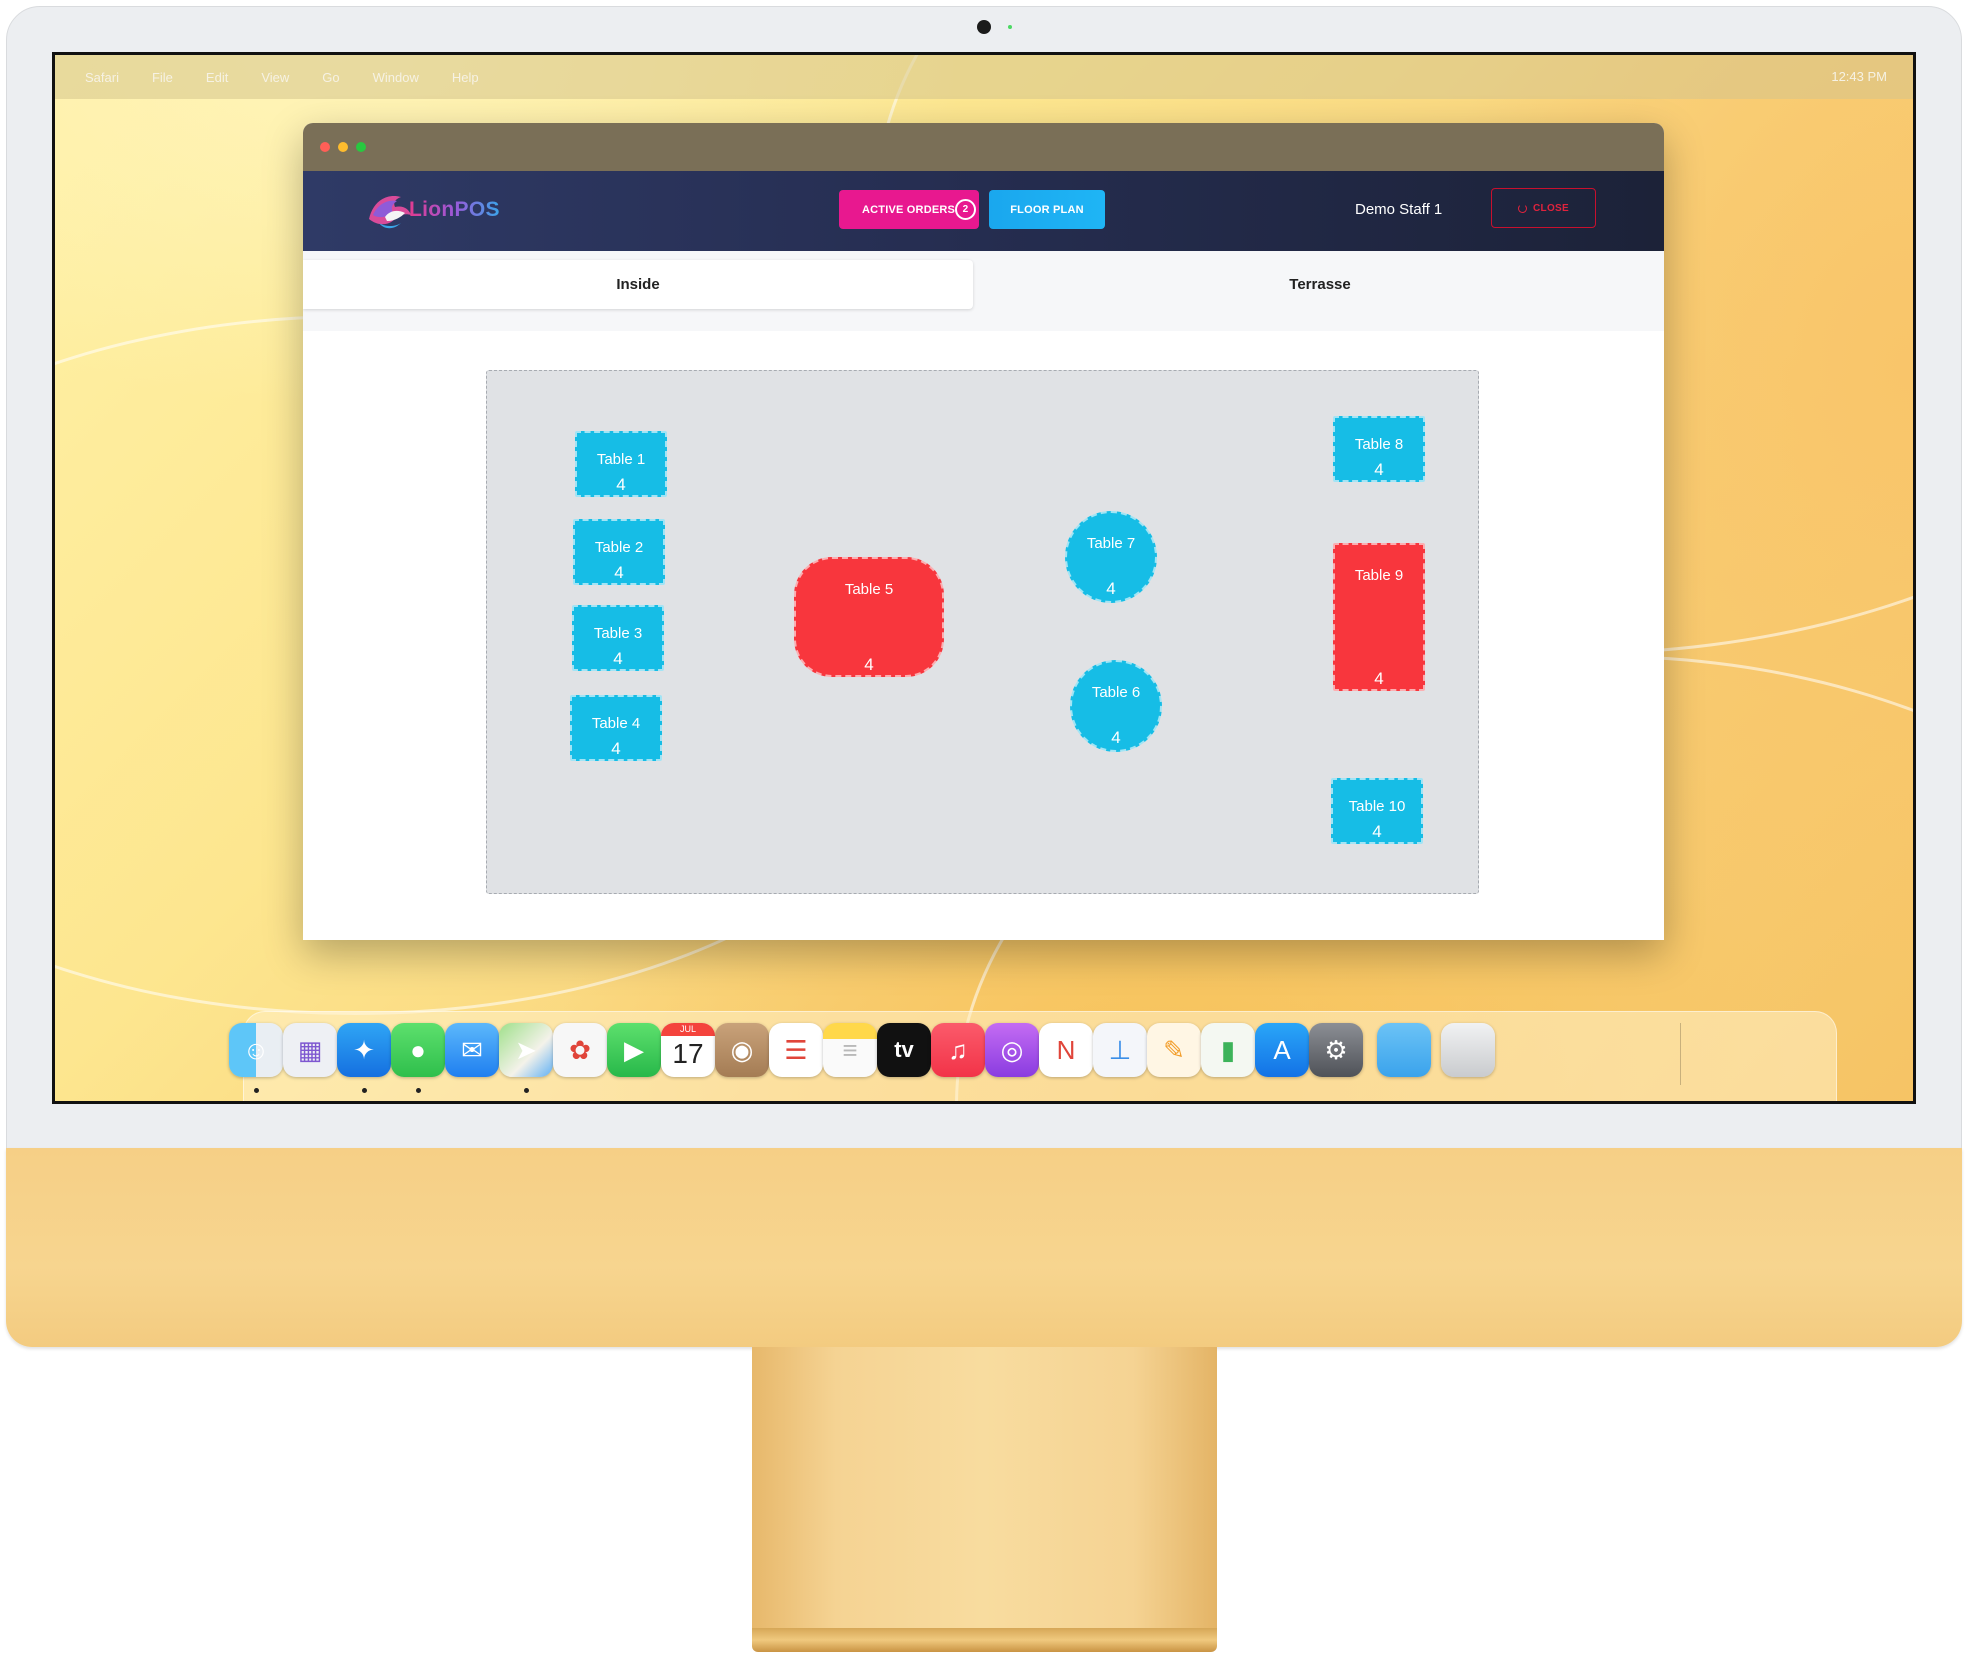 Image resolution: width=1968 pixels, height=1660 pixels. I want to click on system-preferences-icon: ⚙, so click(1336, 1050).